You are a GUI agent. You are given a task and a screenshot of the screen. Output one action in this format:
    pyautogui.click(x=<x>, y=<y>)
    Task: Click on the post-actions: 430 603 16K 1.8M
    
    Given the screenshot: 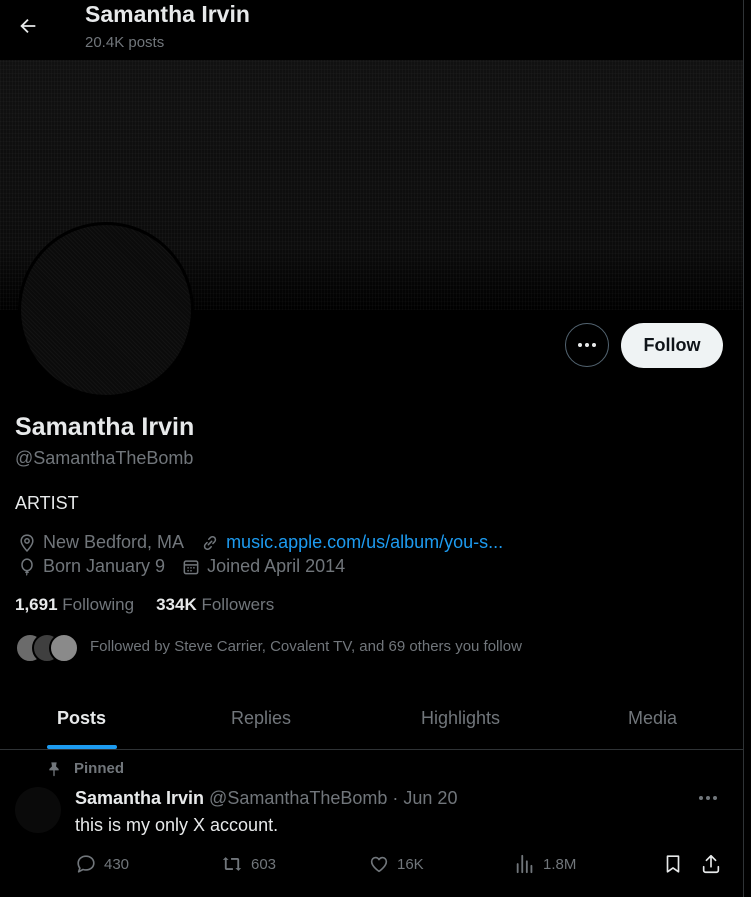 What is the action you would take?
    pyautogui.click(x=371, y=865)
    